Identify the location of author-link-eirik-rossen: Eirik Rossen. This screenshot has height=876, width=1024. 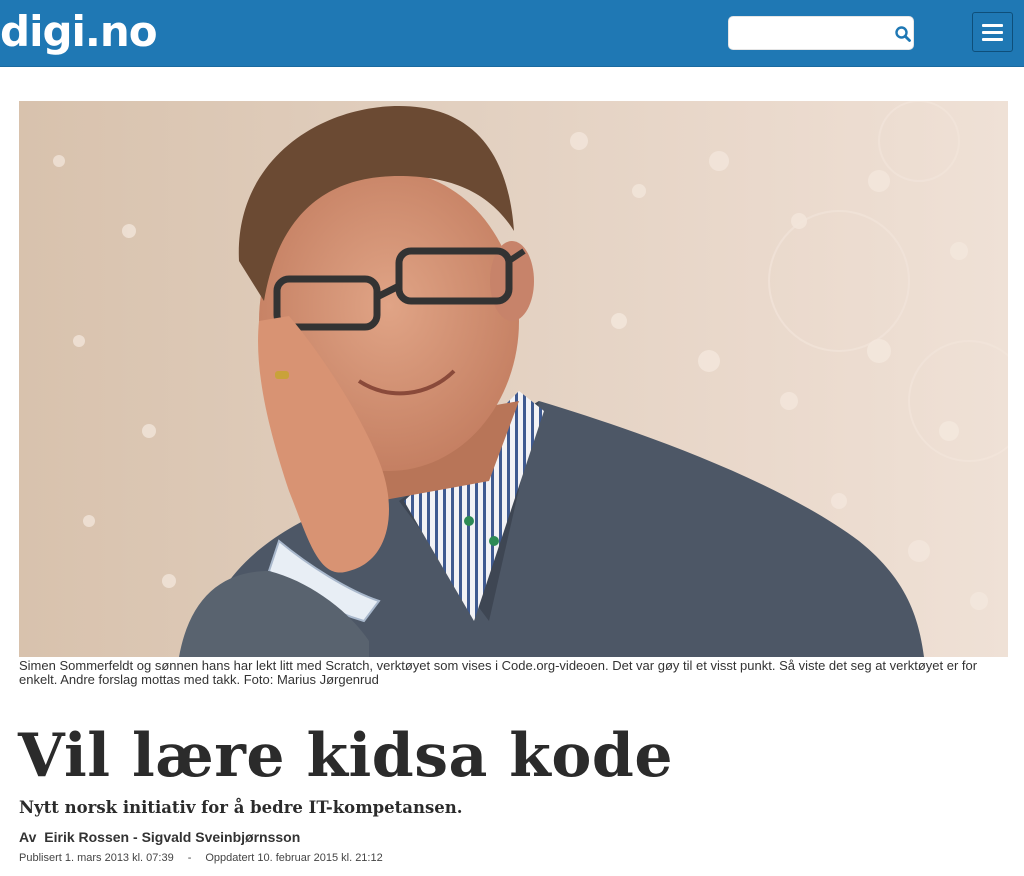
(86, 837).